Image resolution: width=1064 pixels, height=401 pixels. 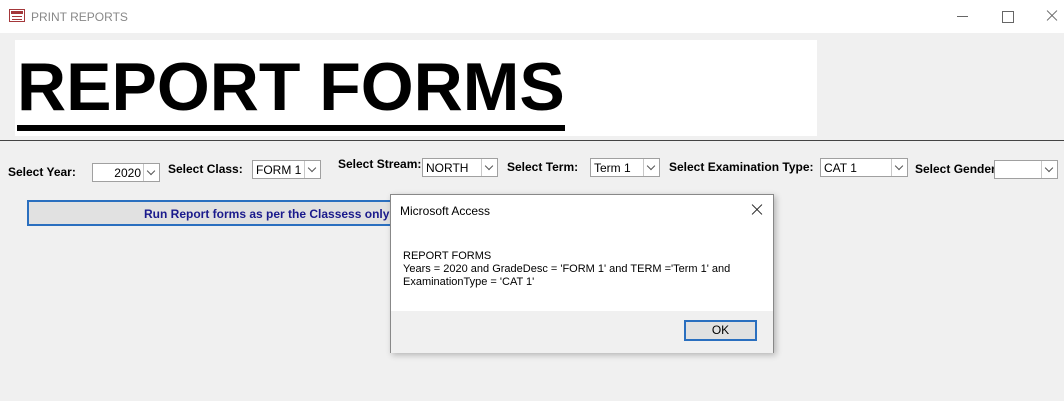 What do you see at coordinates (532, 16) in the screenshot?
I see `title-bar: PRINT REPORTS` at bounding box center [532, 16].